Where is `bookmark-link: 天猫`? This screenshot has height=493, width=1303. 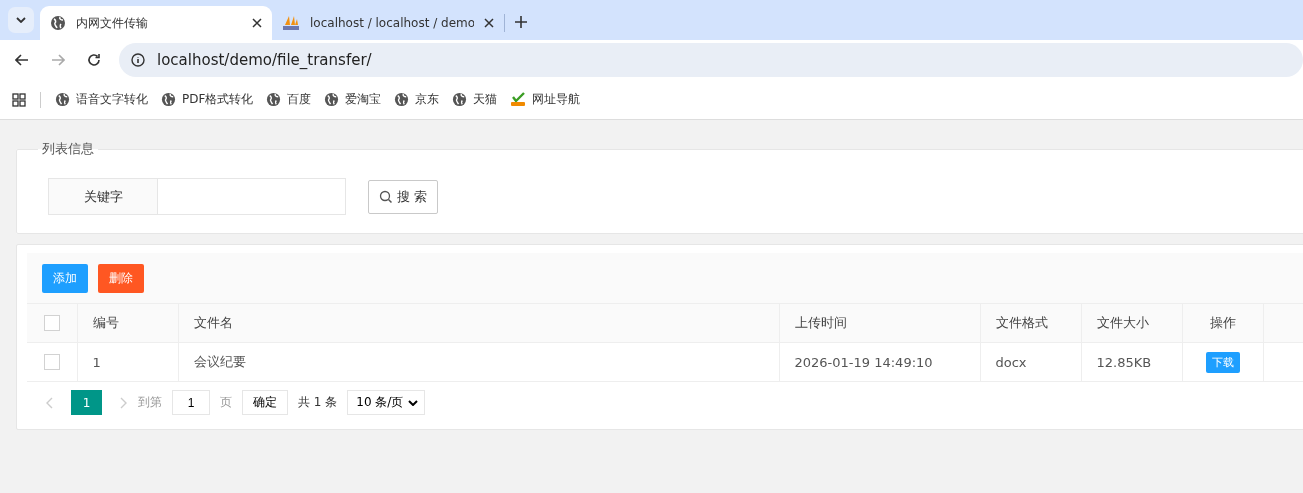
bookmark-link: 天猫 is located at coordinates (475, 99).